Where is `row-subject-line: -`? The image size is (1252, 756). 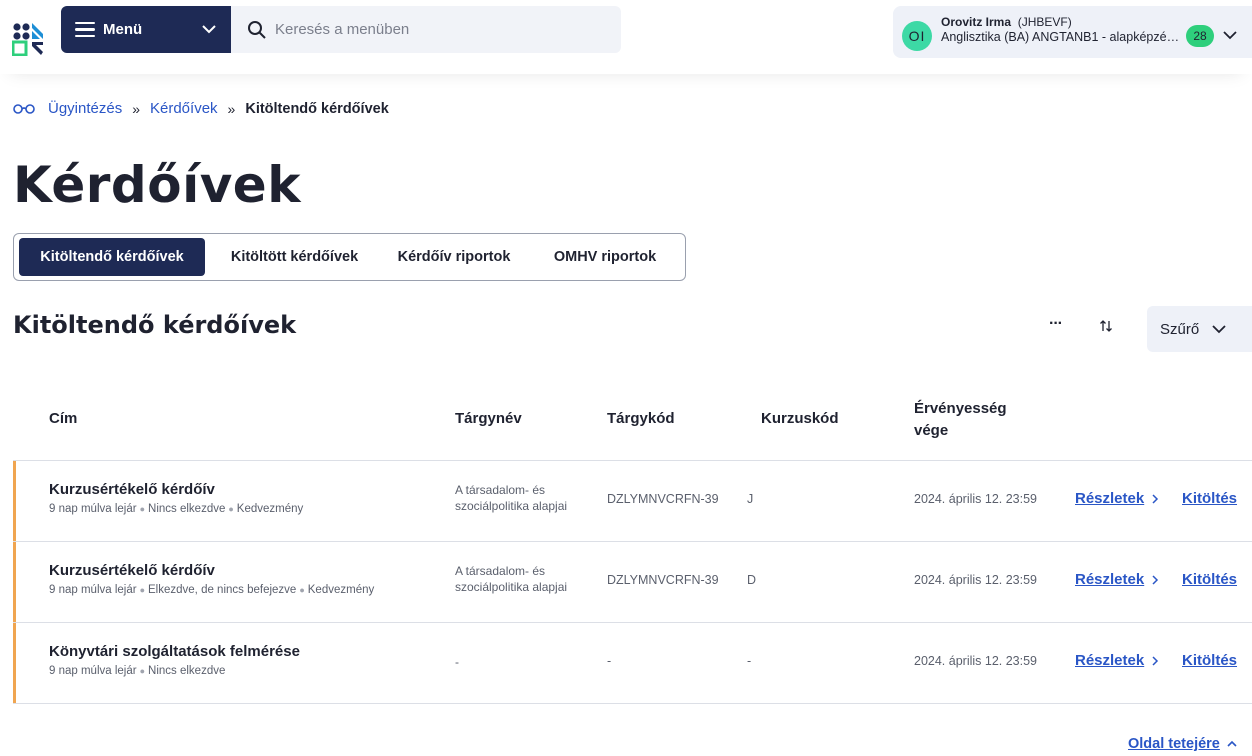
row-subject-line: - is located at coordinates (457, 662).